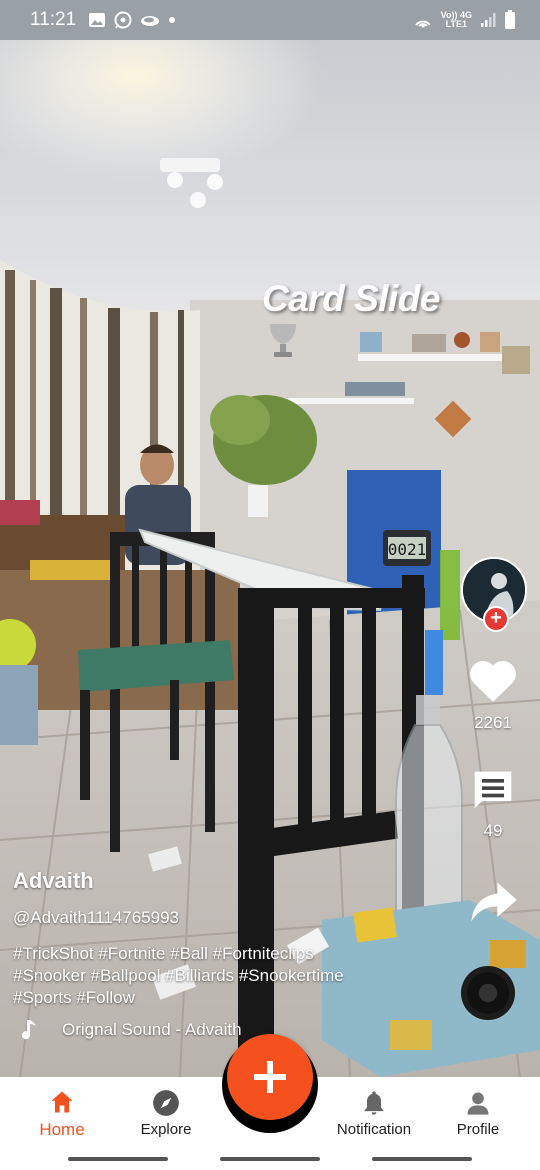 The image size is (540, 1170). Describe the element at coordinates (29, 1030) in the screenshot. I see `music-note-icon` at that location.